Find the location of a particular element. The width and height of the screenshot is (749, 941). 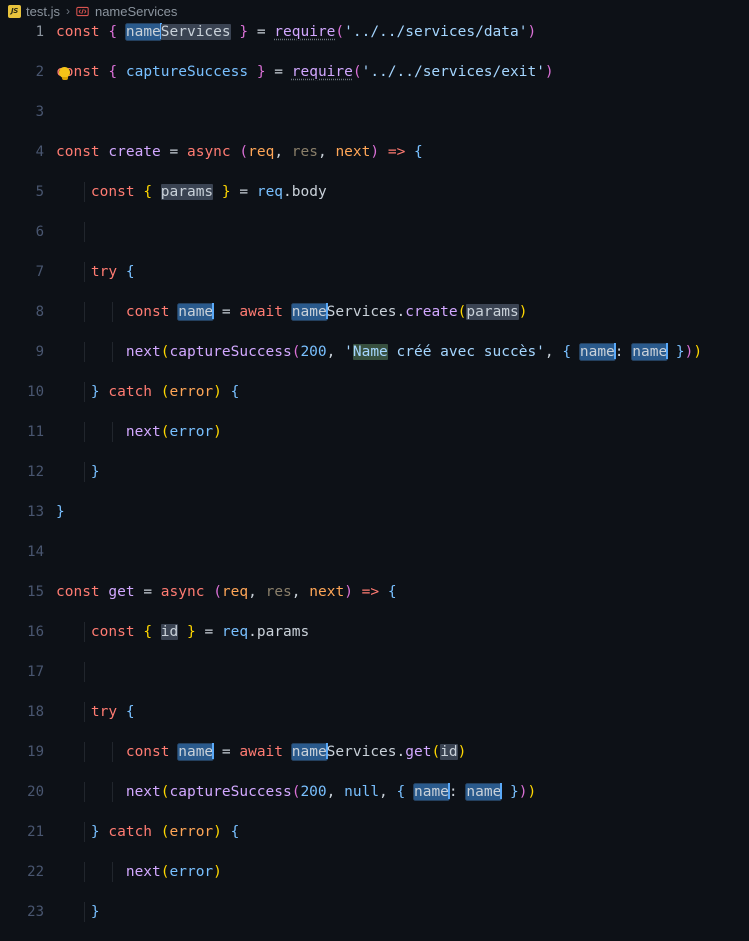

code-line: 18 try { is located at coordinates (374, 712).